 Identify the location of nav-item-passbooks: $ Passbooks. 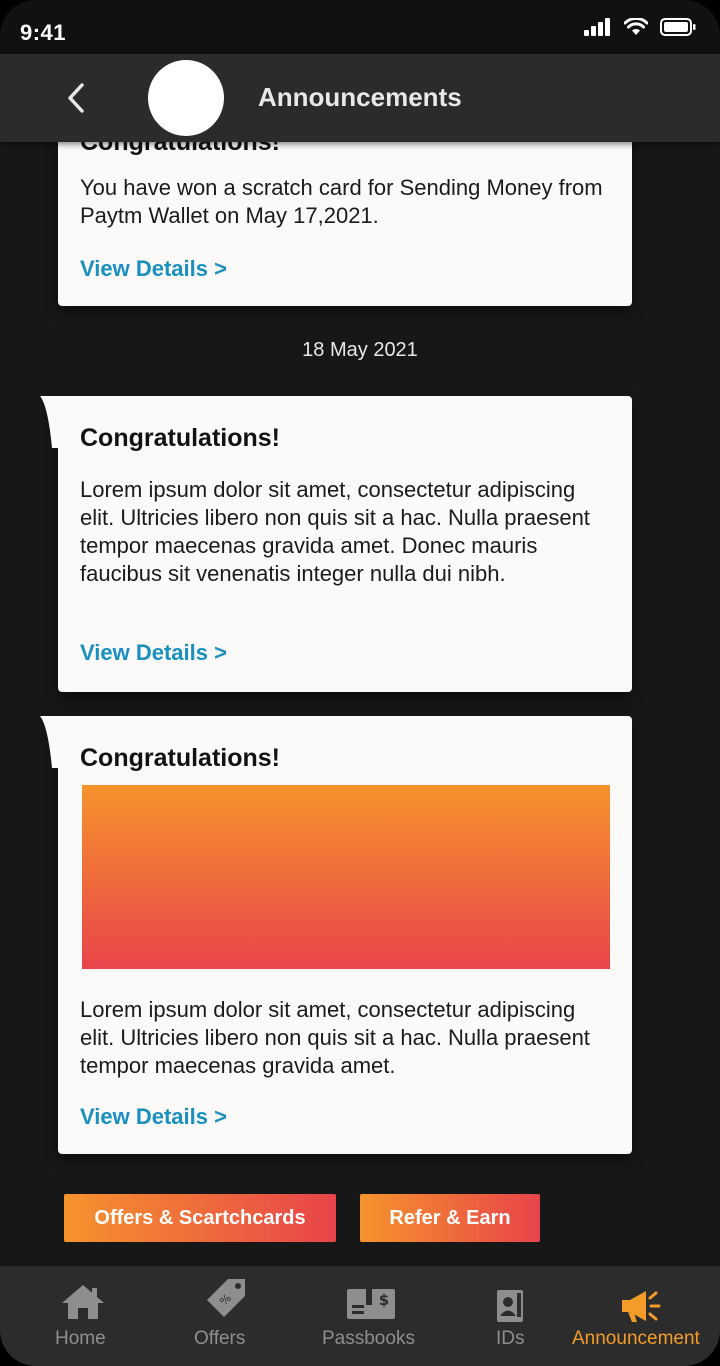
(372, 1316).